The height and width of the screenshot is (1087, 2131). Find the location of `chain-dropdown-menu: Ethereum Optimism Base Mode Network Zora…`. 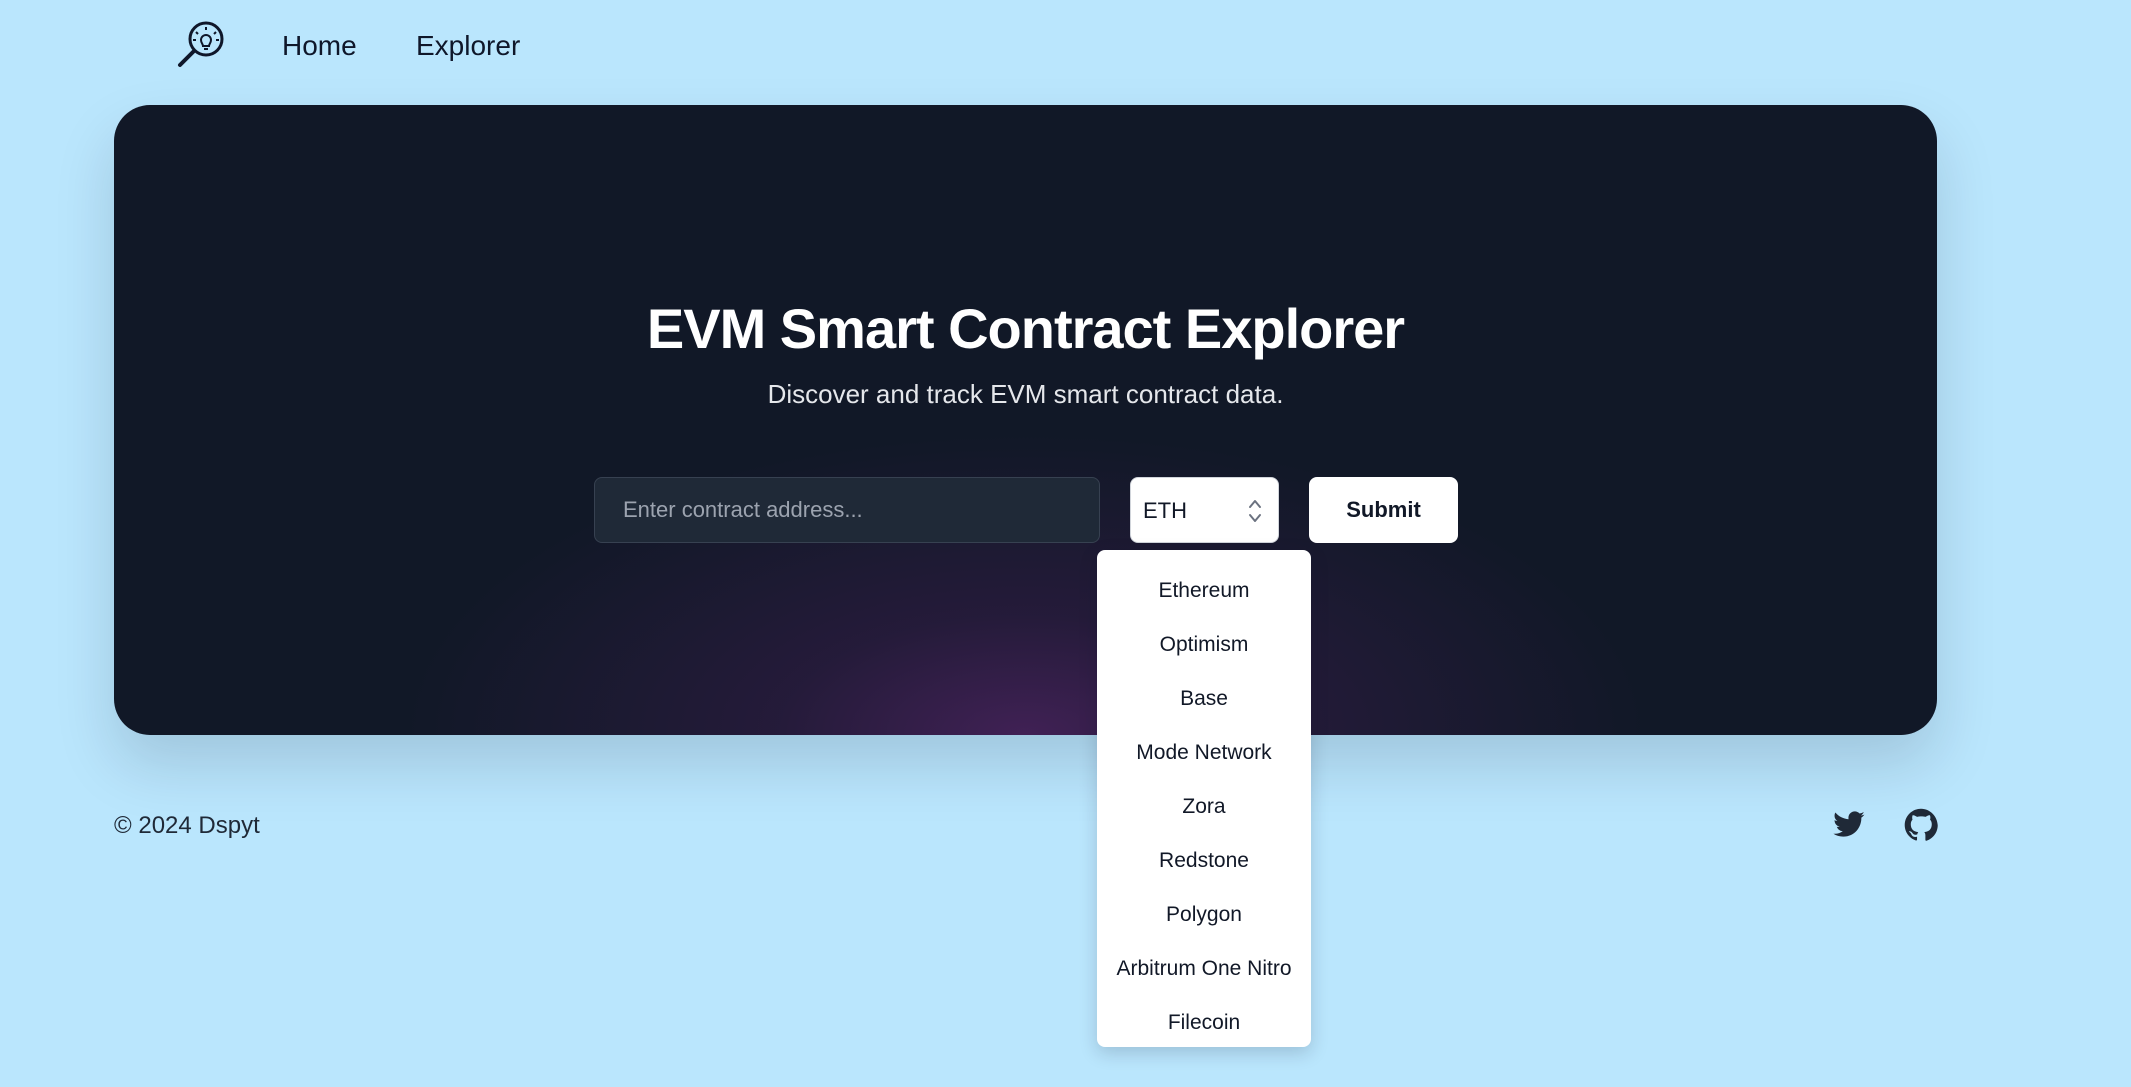

chain-dropdown-menu: Ethereum Optimism Base Mode Network Zora… is located at coordinates (1204, 798).